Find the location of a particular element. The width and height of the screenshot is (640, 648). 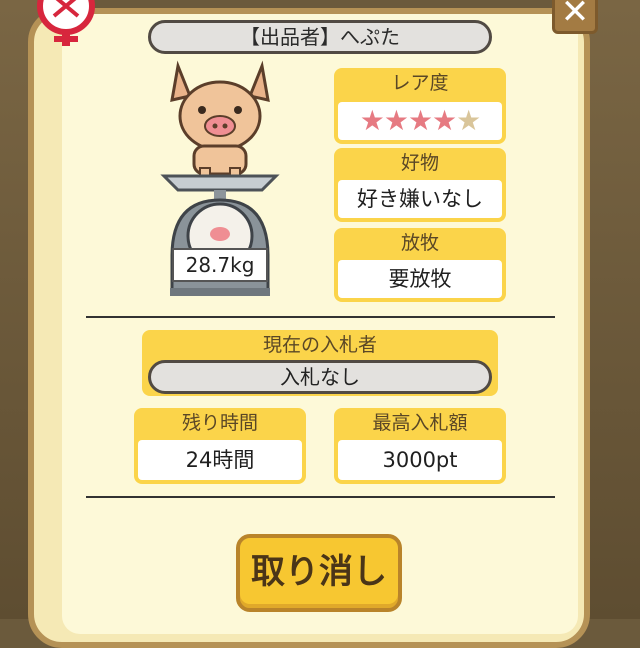

rarity-card: レア度 ★★★★★ is located at coordinates (420, 106).